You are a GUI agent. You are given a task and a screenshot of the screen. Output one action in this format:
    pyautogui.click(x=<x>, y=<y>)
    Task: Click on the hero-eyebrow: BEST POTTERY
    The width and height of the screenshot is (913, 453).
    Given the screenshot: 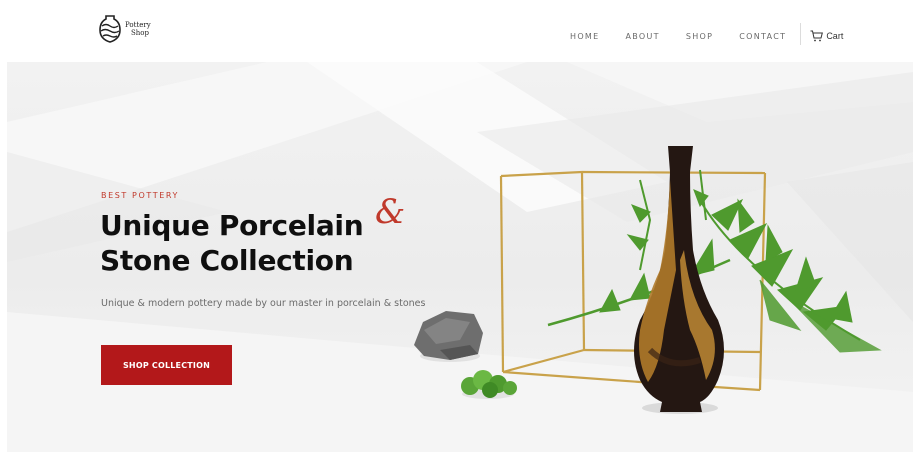 What is the action you would take?
    pyautogui.click(x=140, y=195)
    